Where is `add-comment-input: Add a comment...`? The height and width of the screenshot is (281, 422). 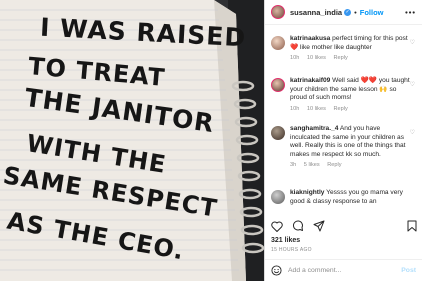
add-comment-input: Add a comment... is located at coordinates (314, 270).